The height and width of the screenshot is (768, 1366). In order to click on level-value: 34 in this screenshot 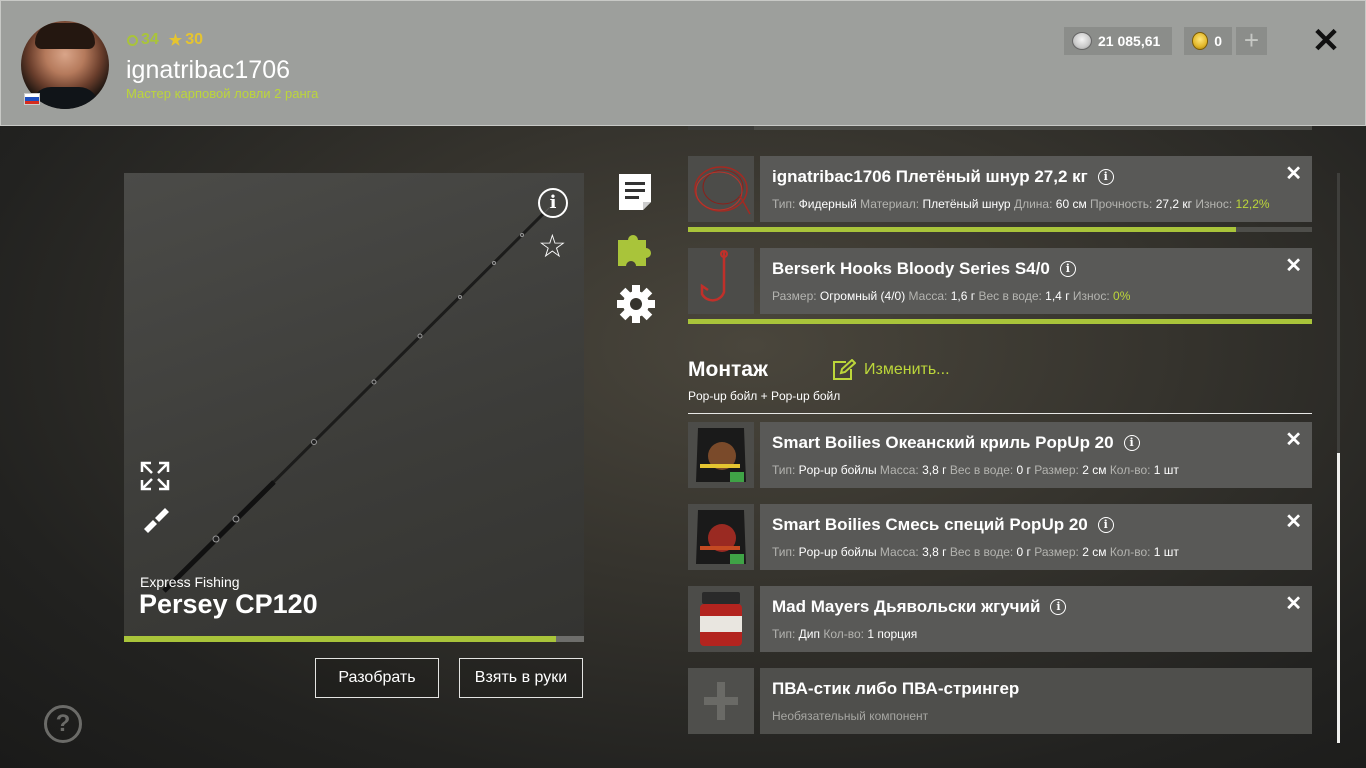, I will do `click(150, 39)`.